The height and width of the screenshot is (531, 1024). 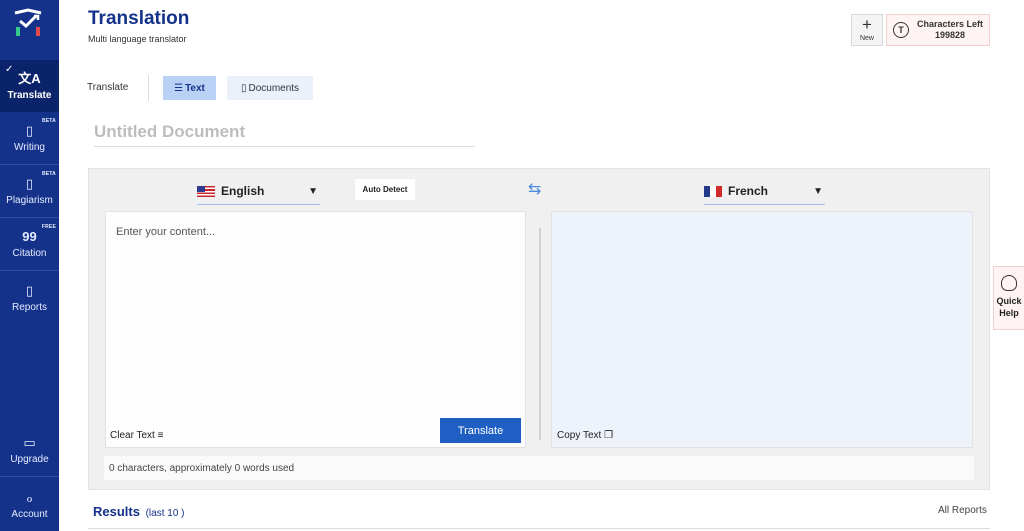 I want to click on quick-help-label: Quick Help, so click(x=1008, y=307).